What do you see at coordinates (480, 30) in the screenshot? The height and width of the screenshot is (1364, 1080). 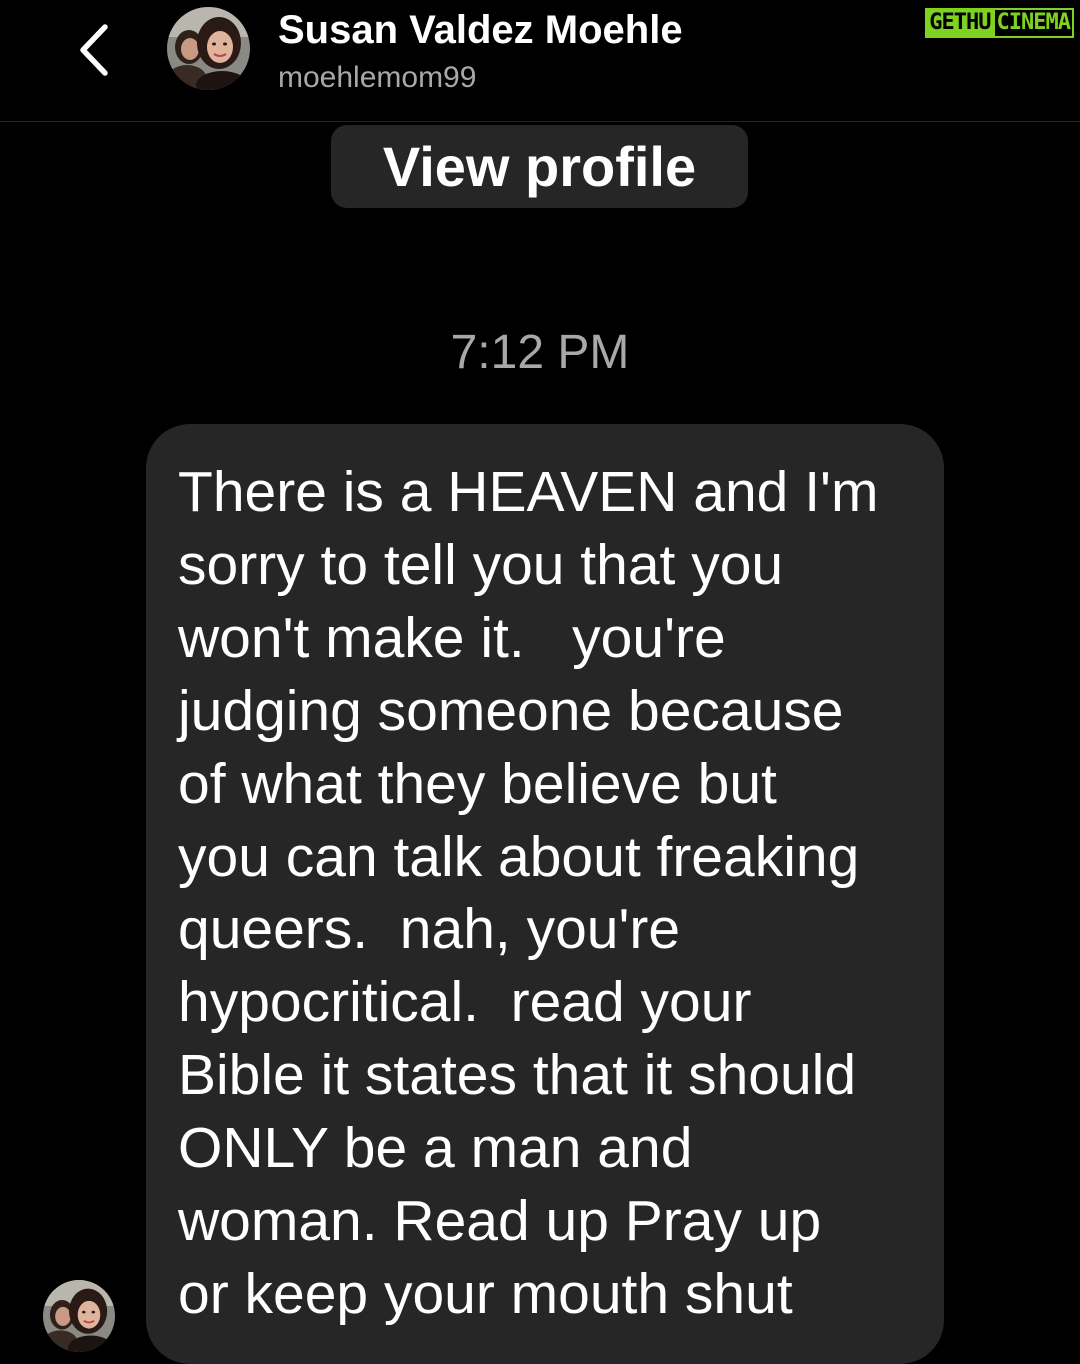 I see `contact-name: Susan Valdez Moehle` at bounding box center [480, 30].